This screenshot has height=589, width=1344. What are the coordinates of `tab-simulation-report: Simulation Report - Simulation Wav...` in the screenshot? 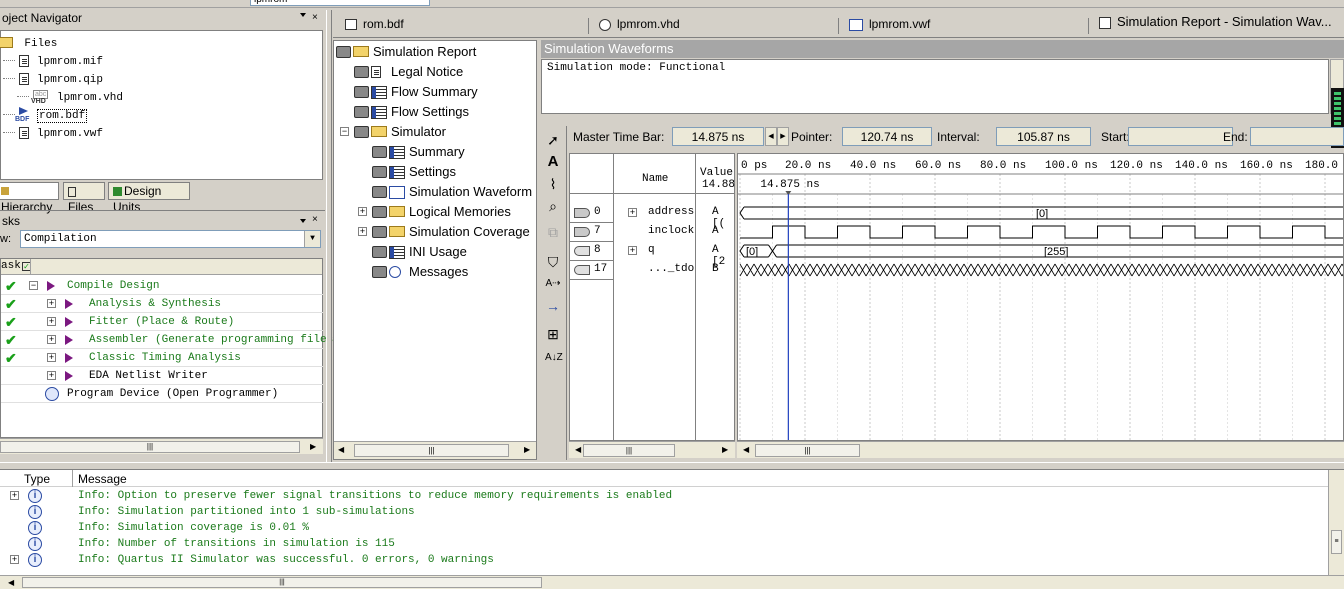 It's located at (1218, 22).